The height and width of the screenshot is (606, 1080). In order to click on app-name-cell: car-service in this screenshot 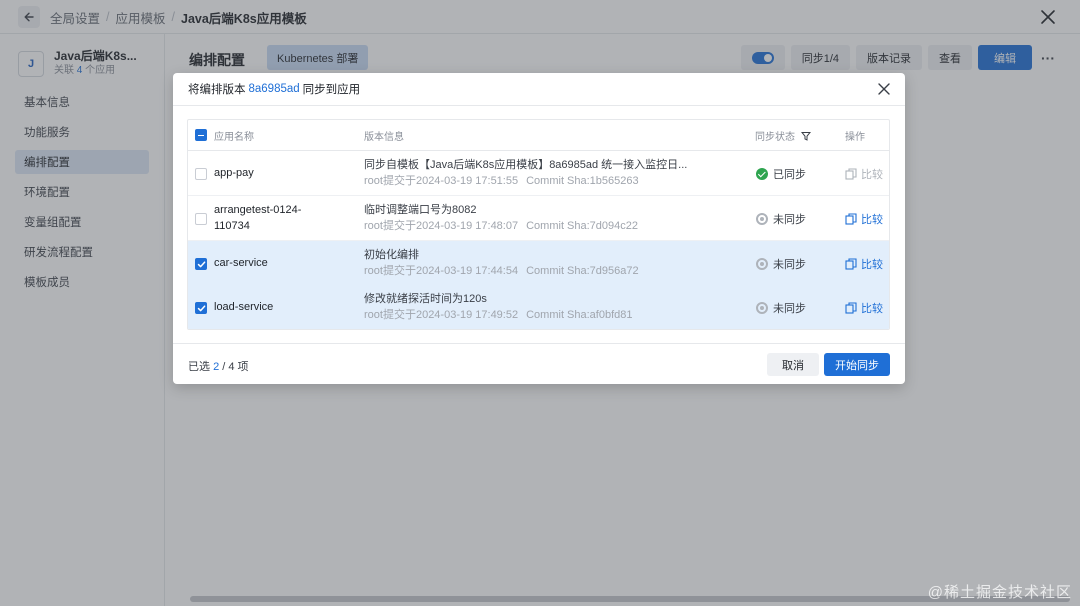, I will do `click(241, 263)`.